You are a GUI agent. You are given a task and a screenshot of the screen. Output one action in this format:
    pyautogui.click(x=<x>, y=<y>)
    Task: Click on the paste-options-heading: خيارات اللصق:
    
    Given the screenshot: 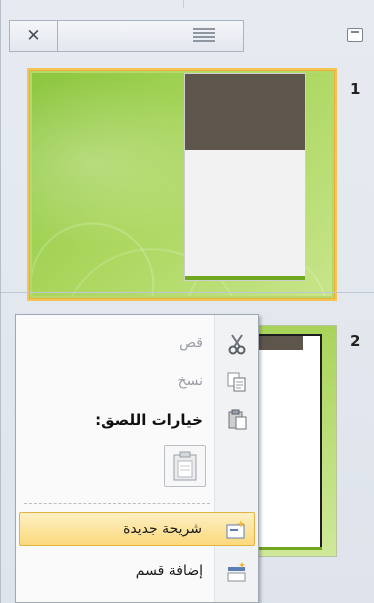 What is the action you would take?
    pyautogui.click(x=137, y=420)
    